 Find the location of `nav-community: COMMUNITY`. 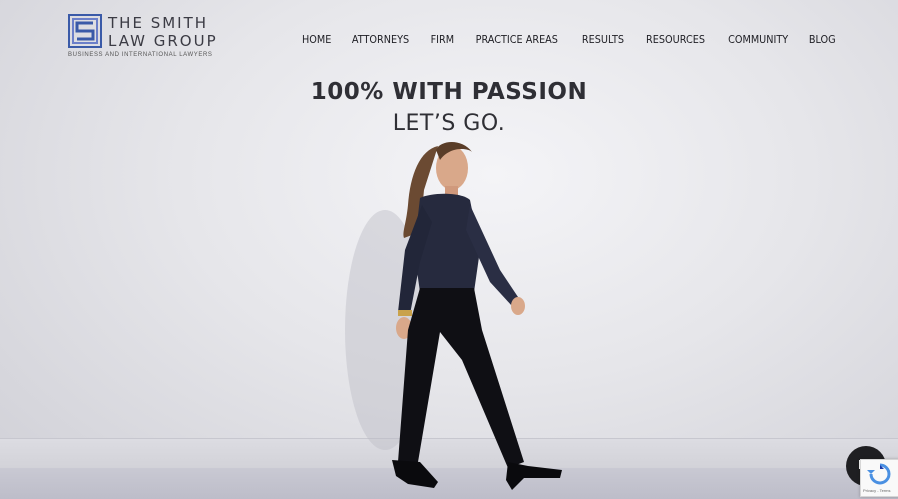

nav-community: COMMUNITY is located at coordinates (758, 39).